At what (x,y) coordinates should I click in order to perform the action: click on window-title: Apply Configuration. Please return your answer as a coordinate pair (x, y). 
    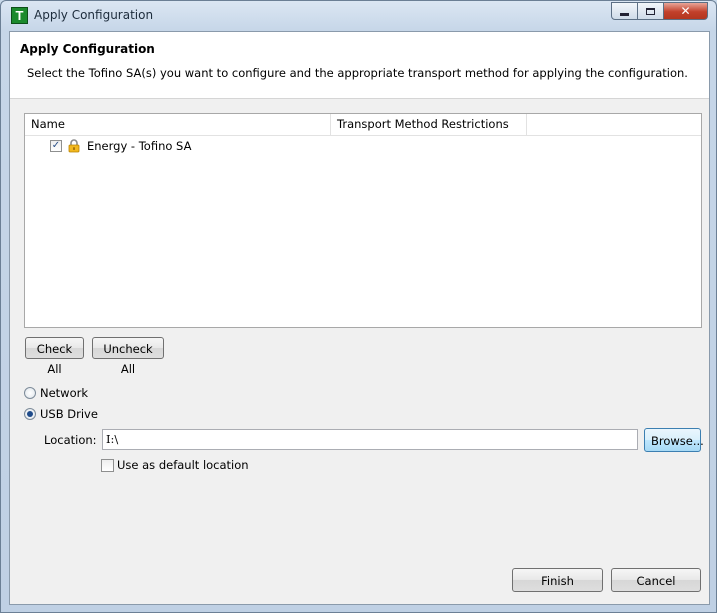
    Looking at the image, I should click on (94, 15).